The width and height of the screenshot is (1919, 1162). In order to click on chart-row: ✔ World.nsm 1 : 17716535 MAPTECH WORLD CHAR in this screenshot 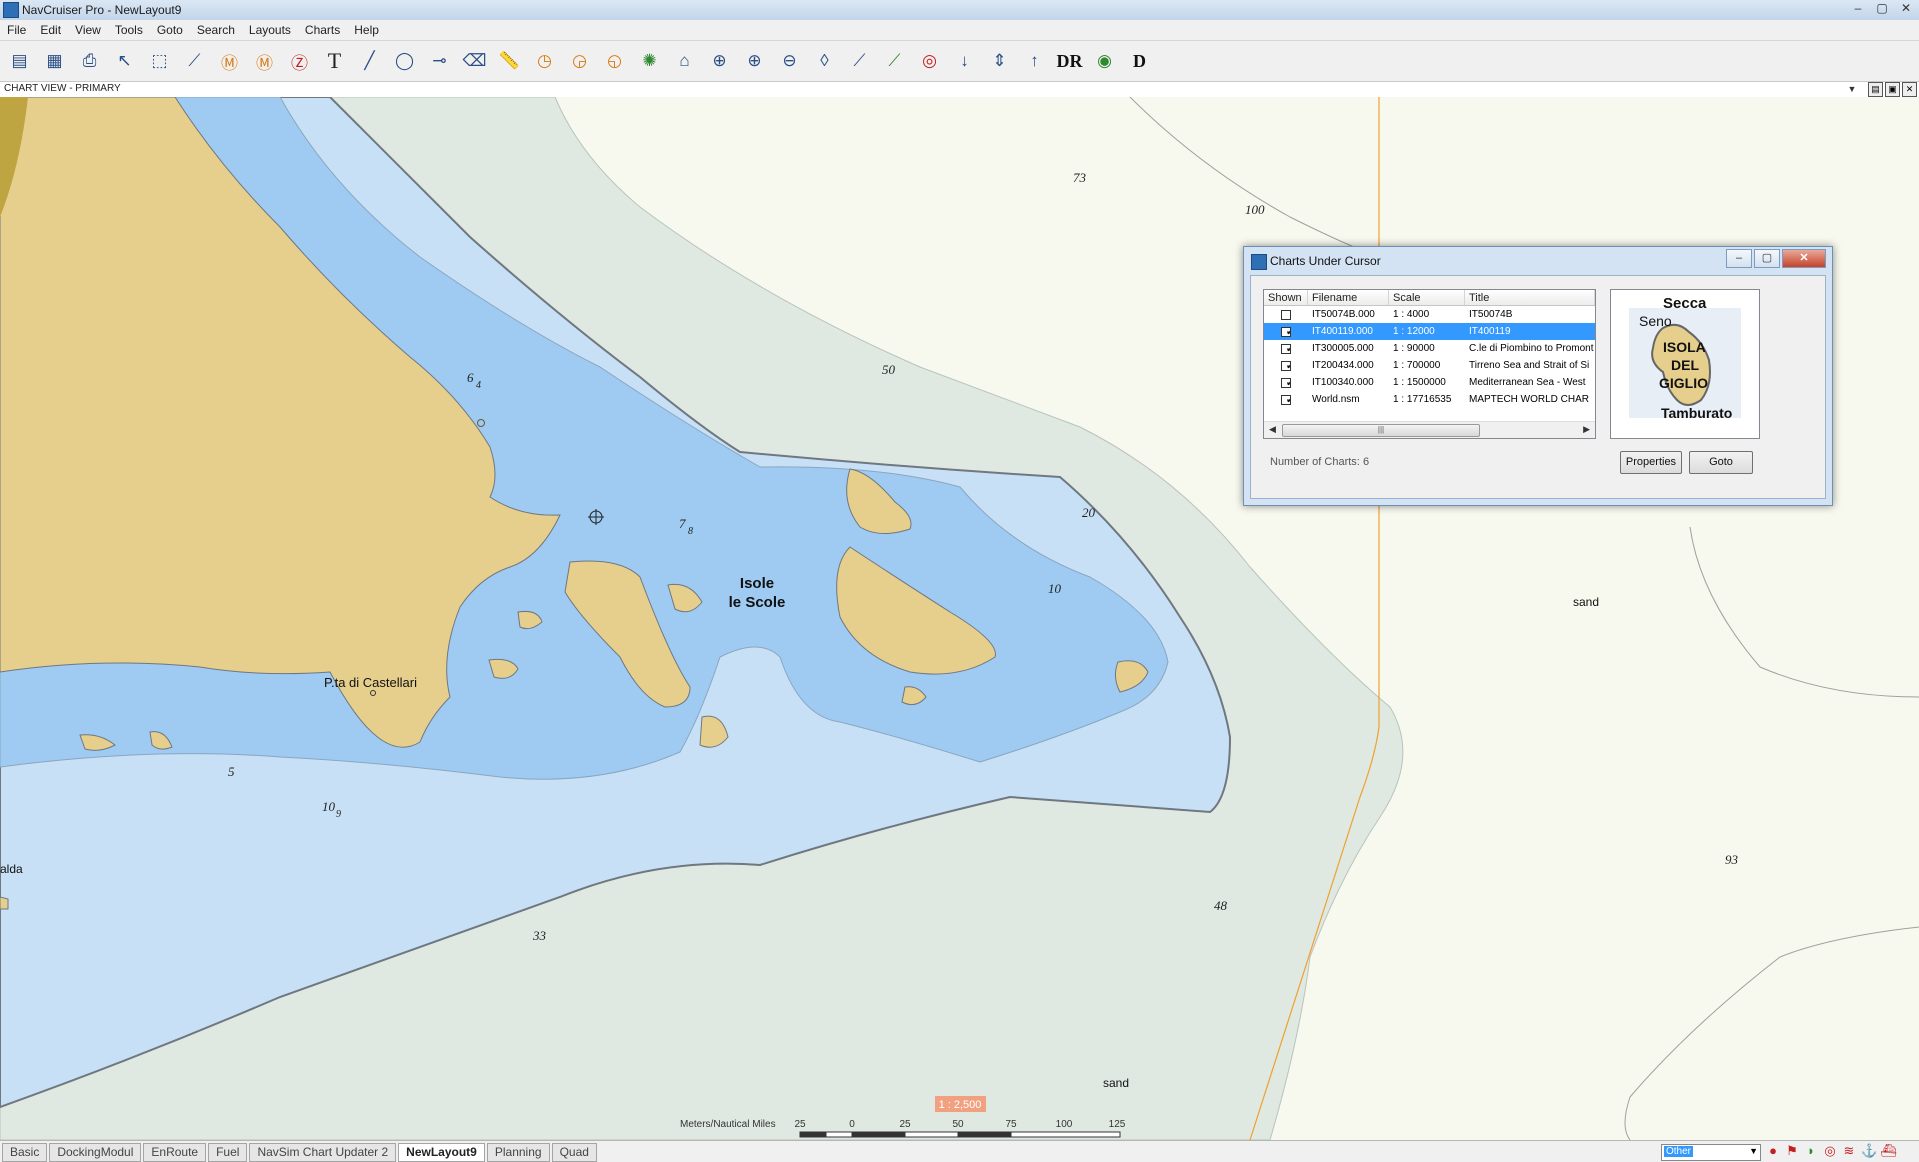, I will do `click(1429, 399)`.